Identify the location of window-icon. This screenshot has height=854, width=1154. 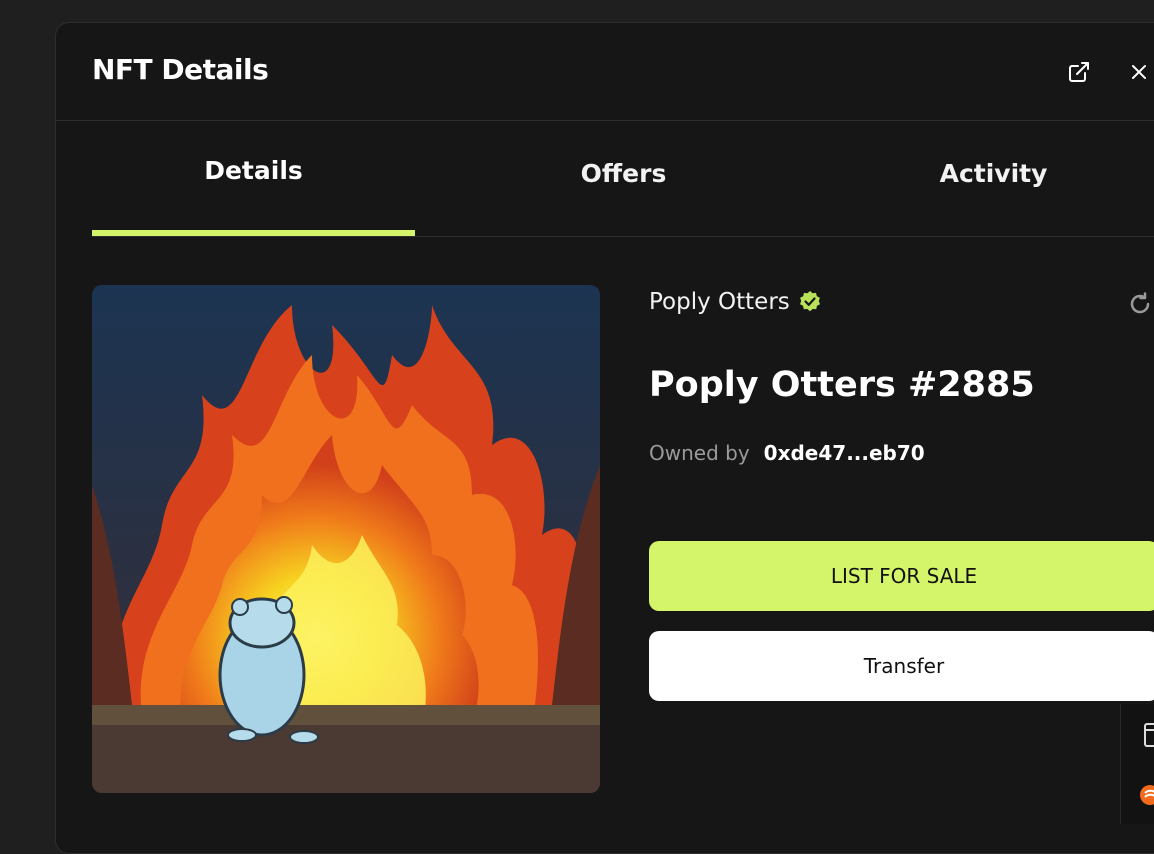
(1149, 735).